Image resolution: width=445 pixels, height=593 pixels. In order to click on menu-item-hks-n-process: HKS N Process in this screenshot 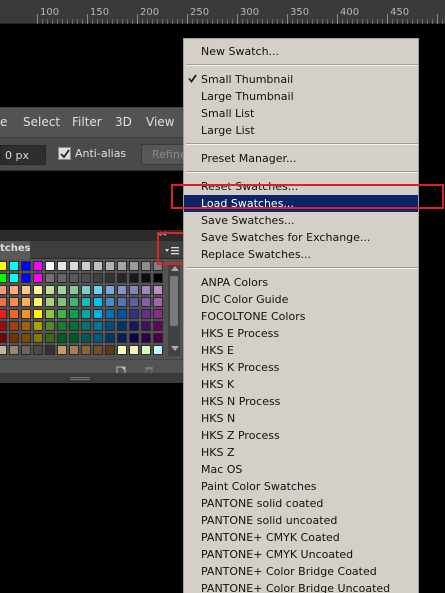, I will do `click(301, 401)`.